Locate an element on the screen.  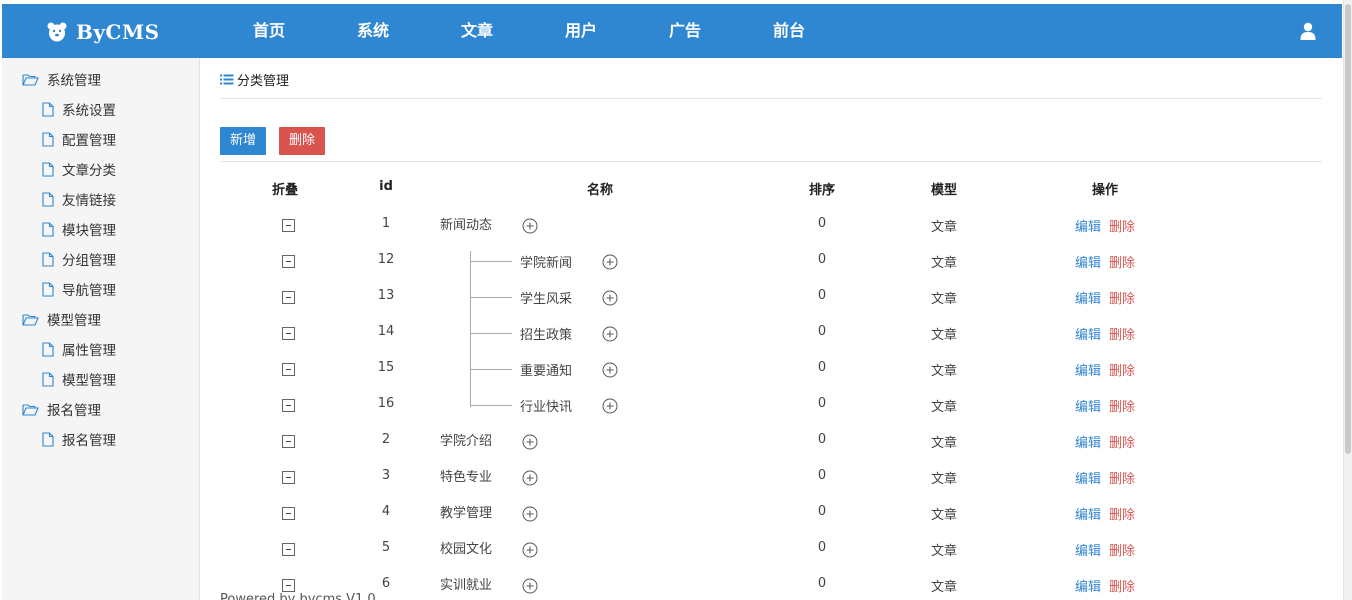
sidebar-item-friend-links: 友情链接 is located at coordinates (79, 199).